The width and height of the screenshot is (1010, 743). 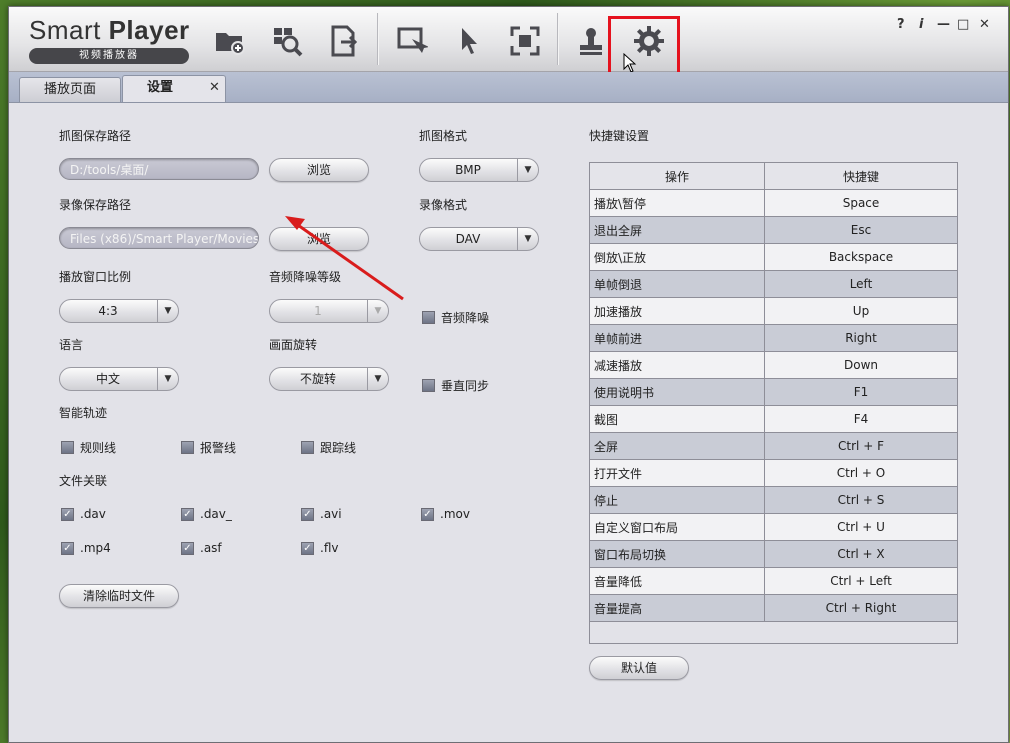 I want to click on table-row: 打开文件 Ctrl + O, so click(x=773, y=473).